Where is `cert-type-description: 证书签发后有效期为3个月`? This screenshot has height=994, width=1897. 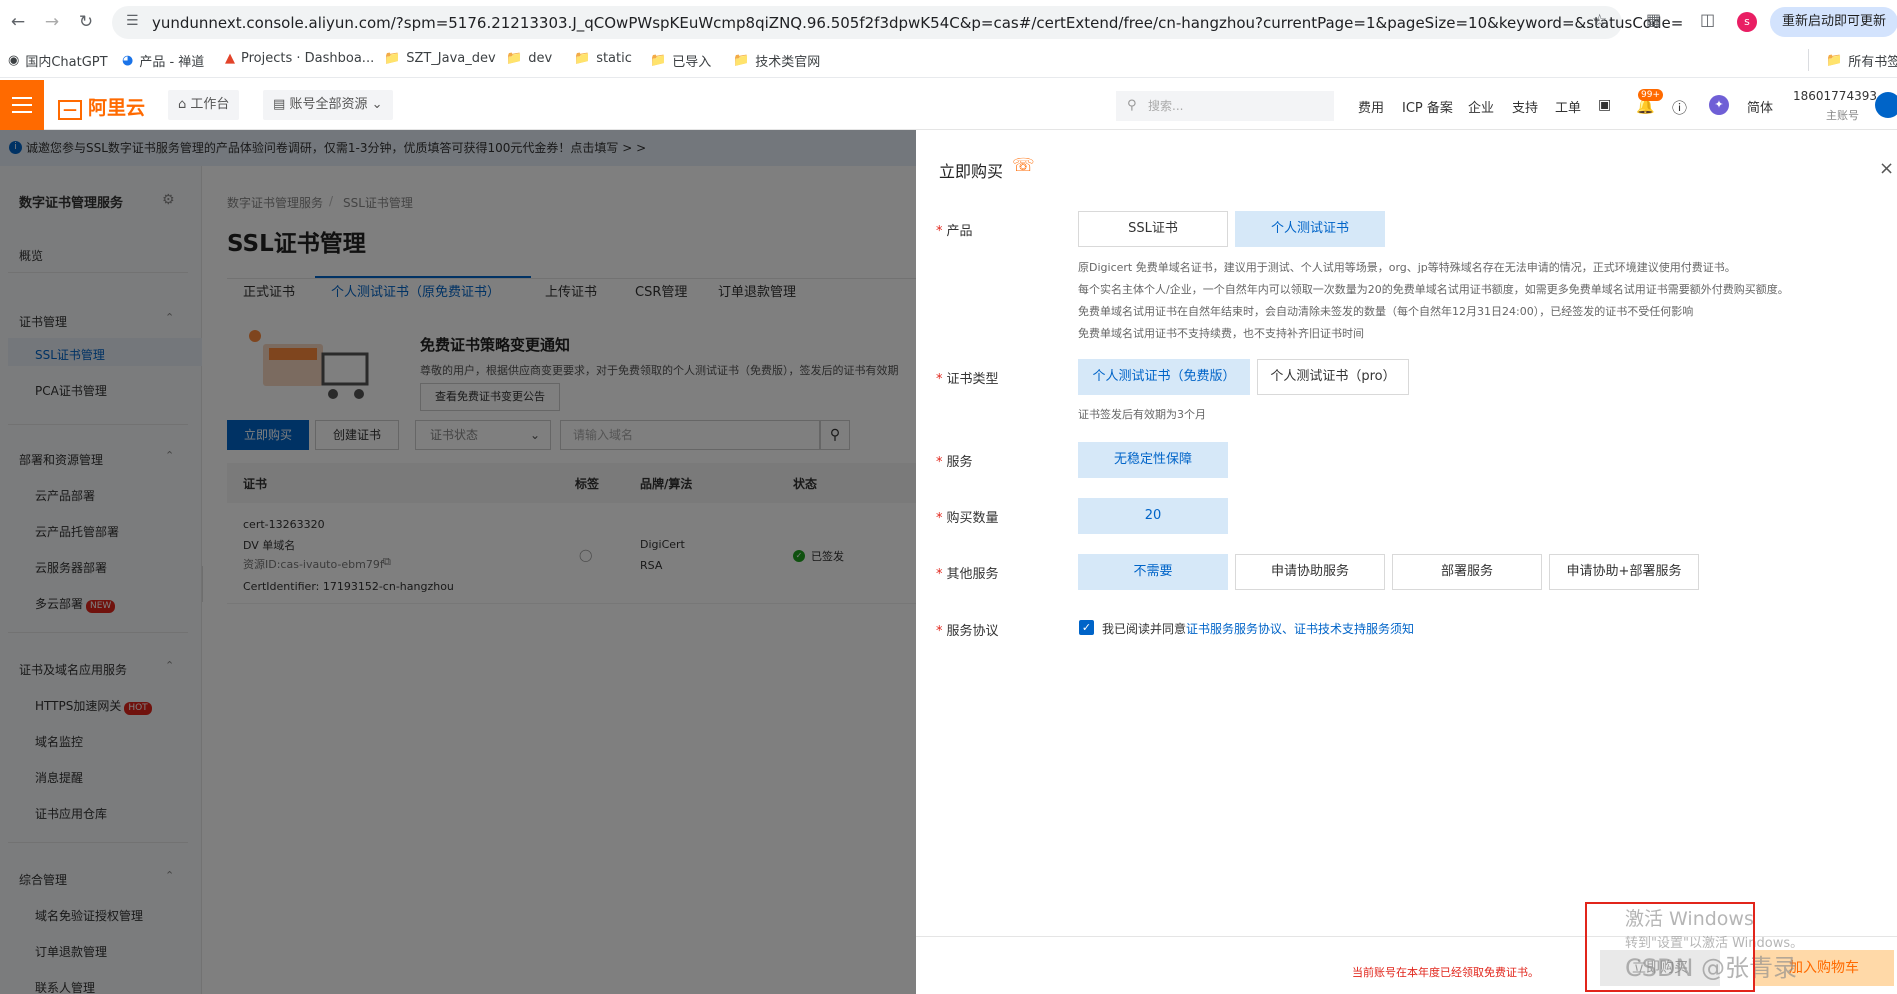
cert-type-description: 证书签发后有效期为3个月 is located at coordinates (1142, 414).